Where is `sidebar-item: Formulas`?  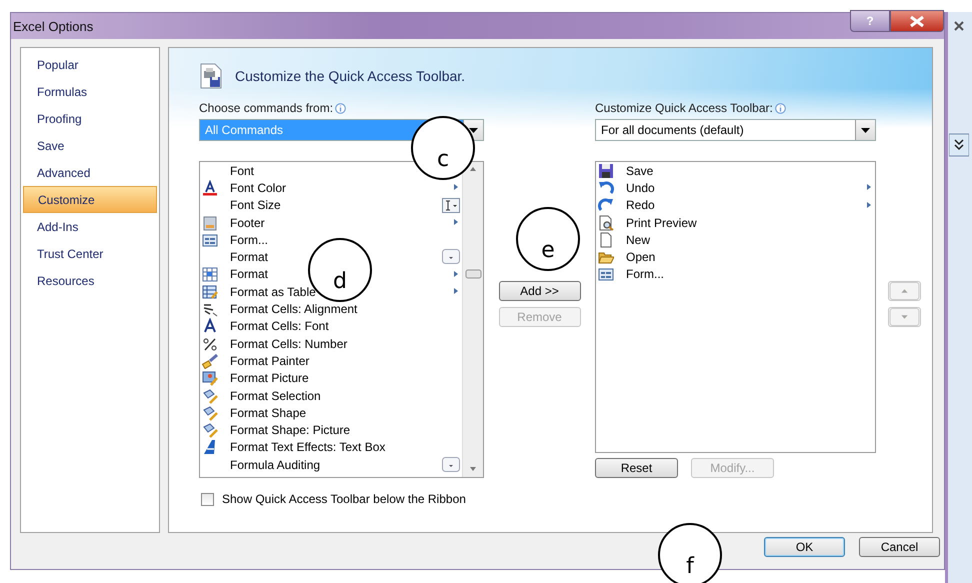
sidebar-item: Formulas is located at coordinates (90, 91).